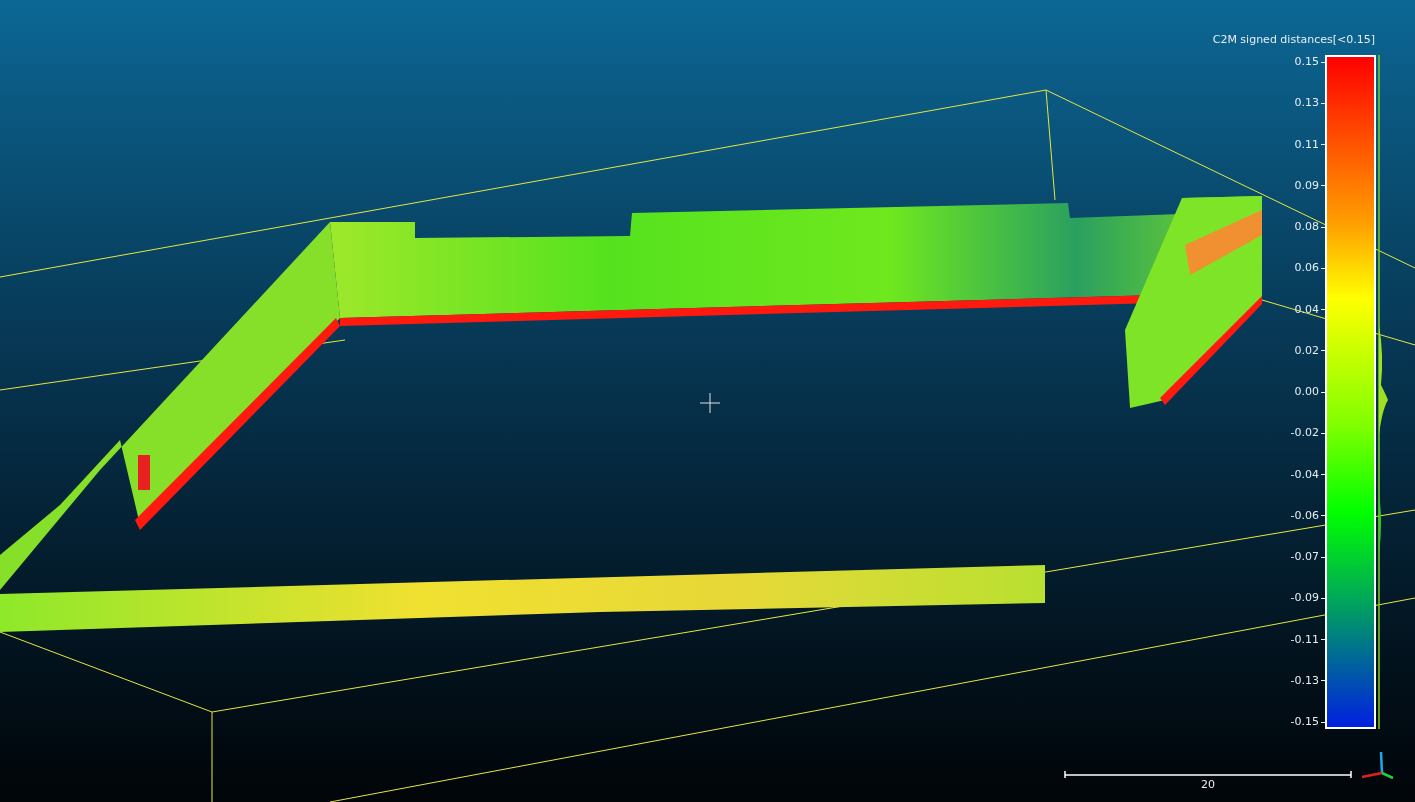 The width and height of the screenshot is (1415, 802). What do you see at coordinates (1304, 433) in the screenshot?
I see `tick-label: -0.02` at bounding box center [1304, 433].